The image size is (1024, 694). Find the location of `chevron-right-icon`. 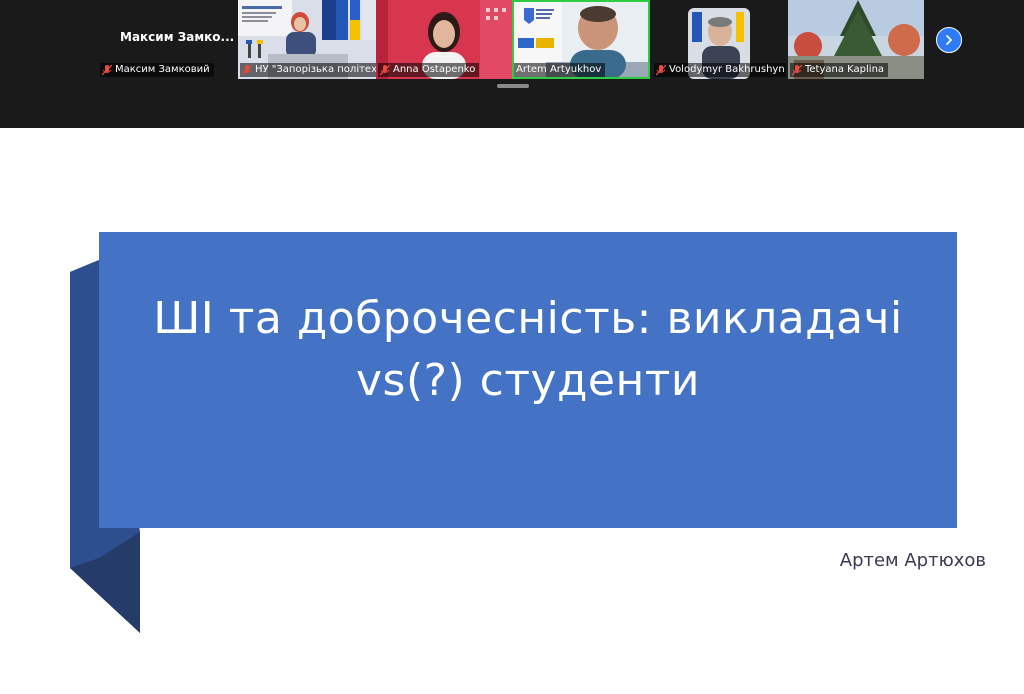

chevron-right-icon is located at coordinates (949, 40).